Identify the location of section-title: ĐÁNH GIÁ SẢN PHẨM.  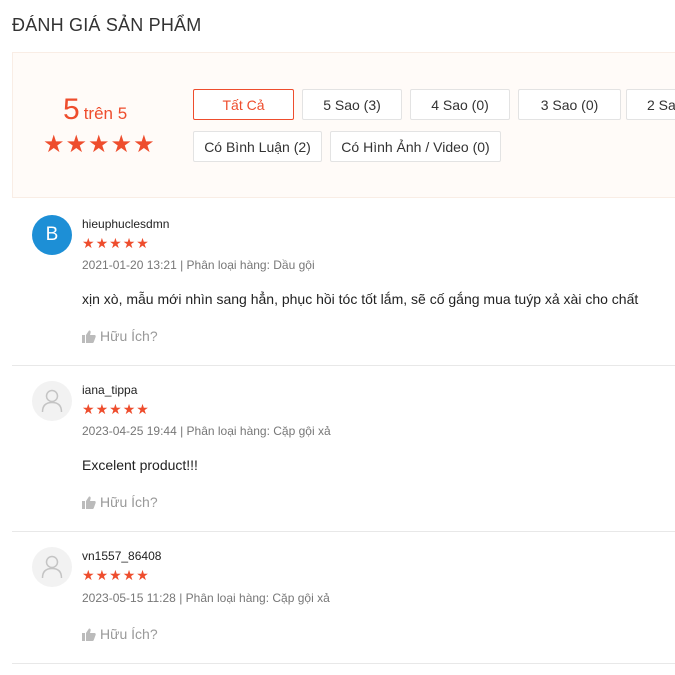
(107, 25).